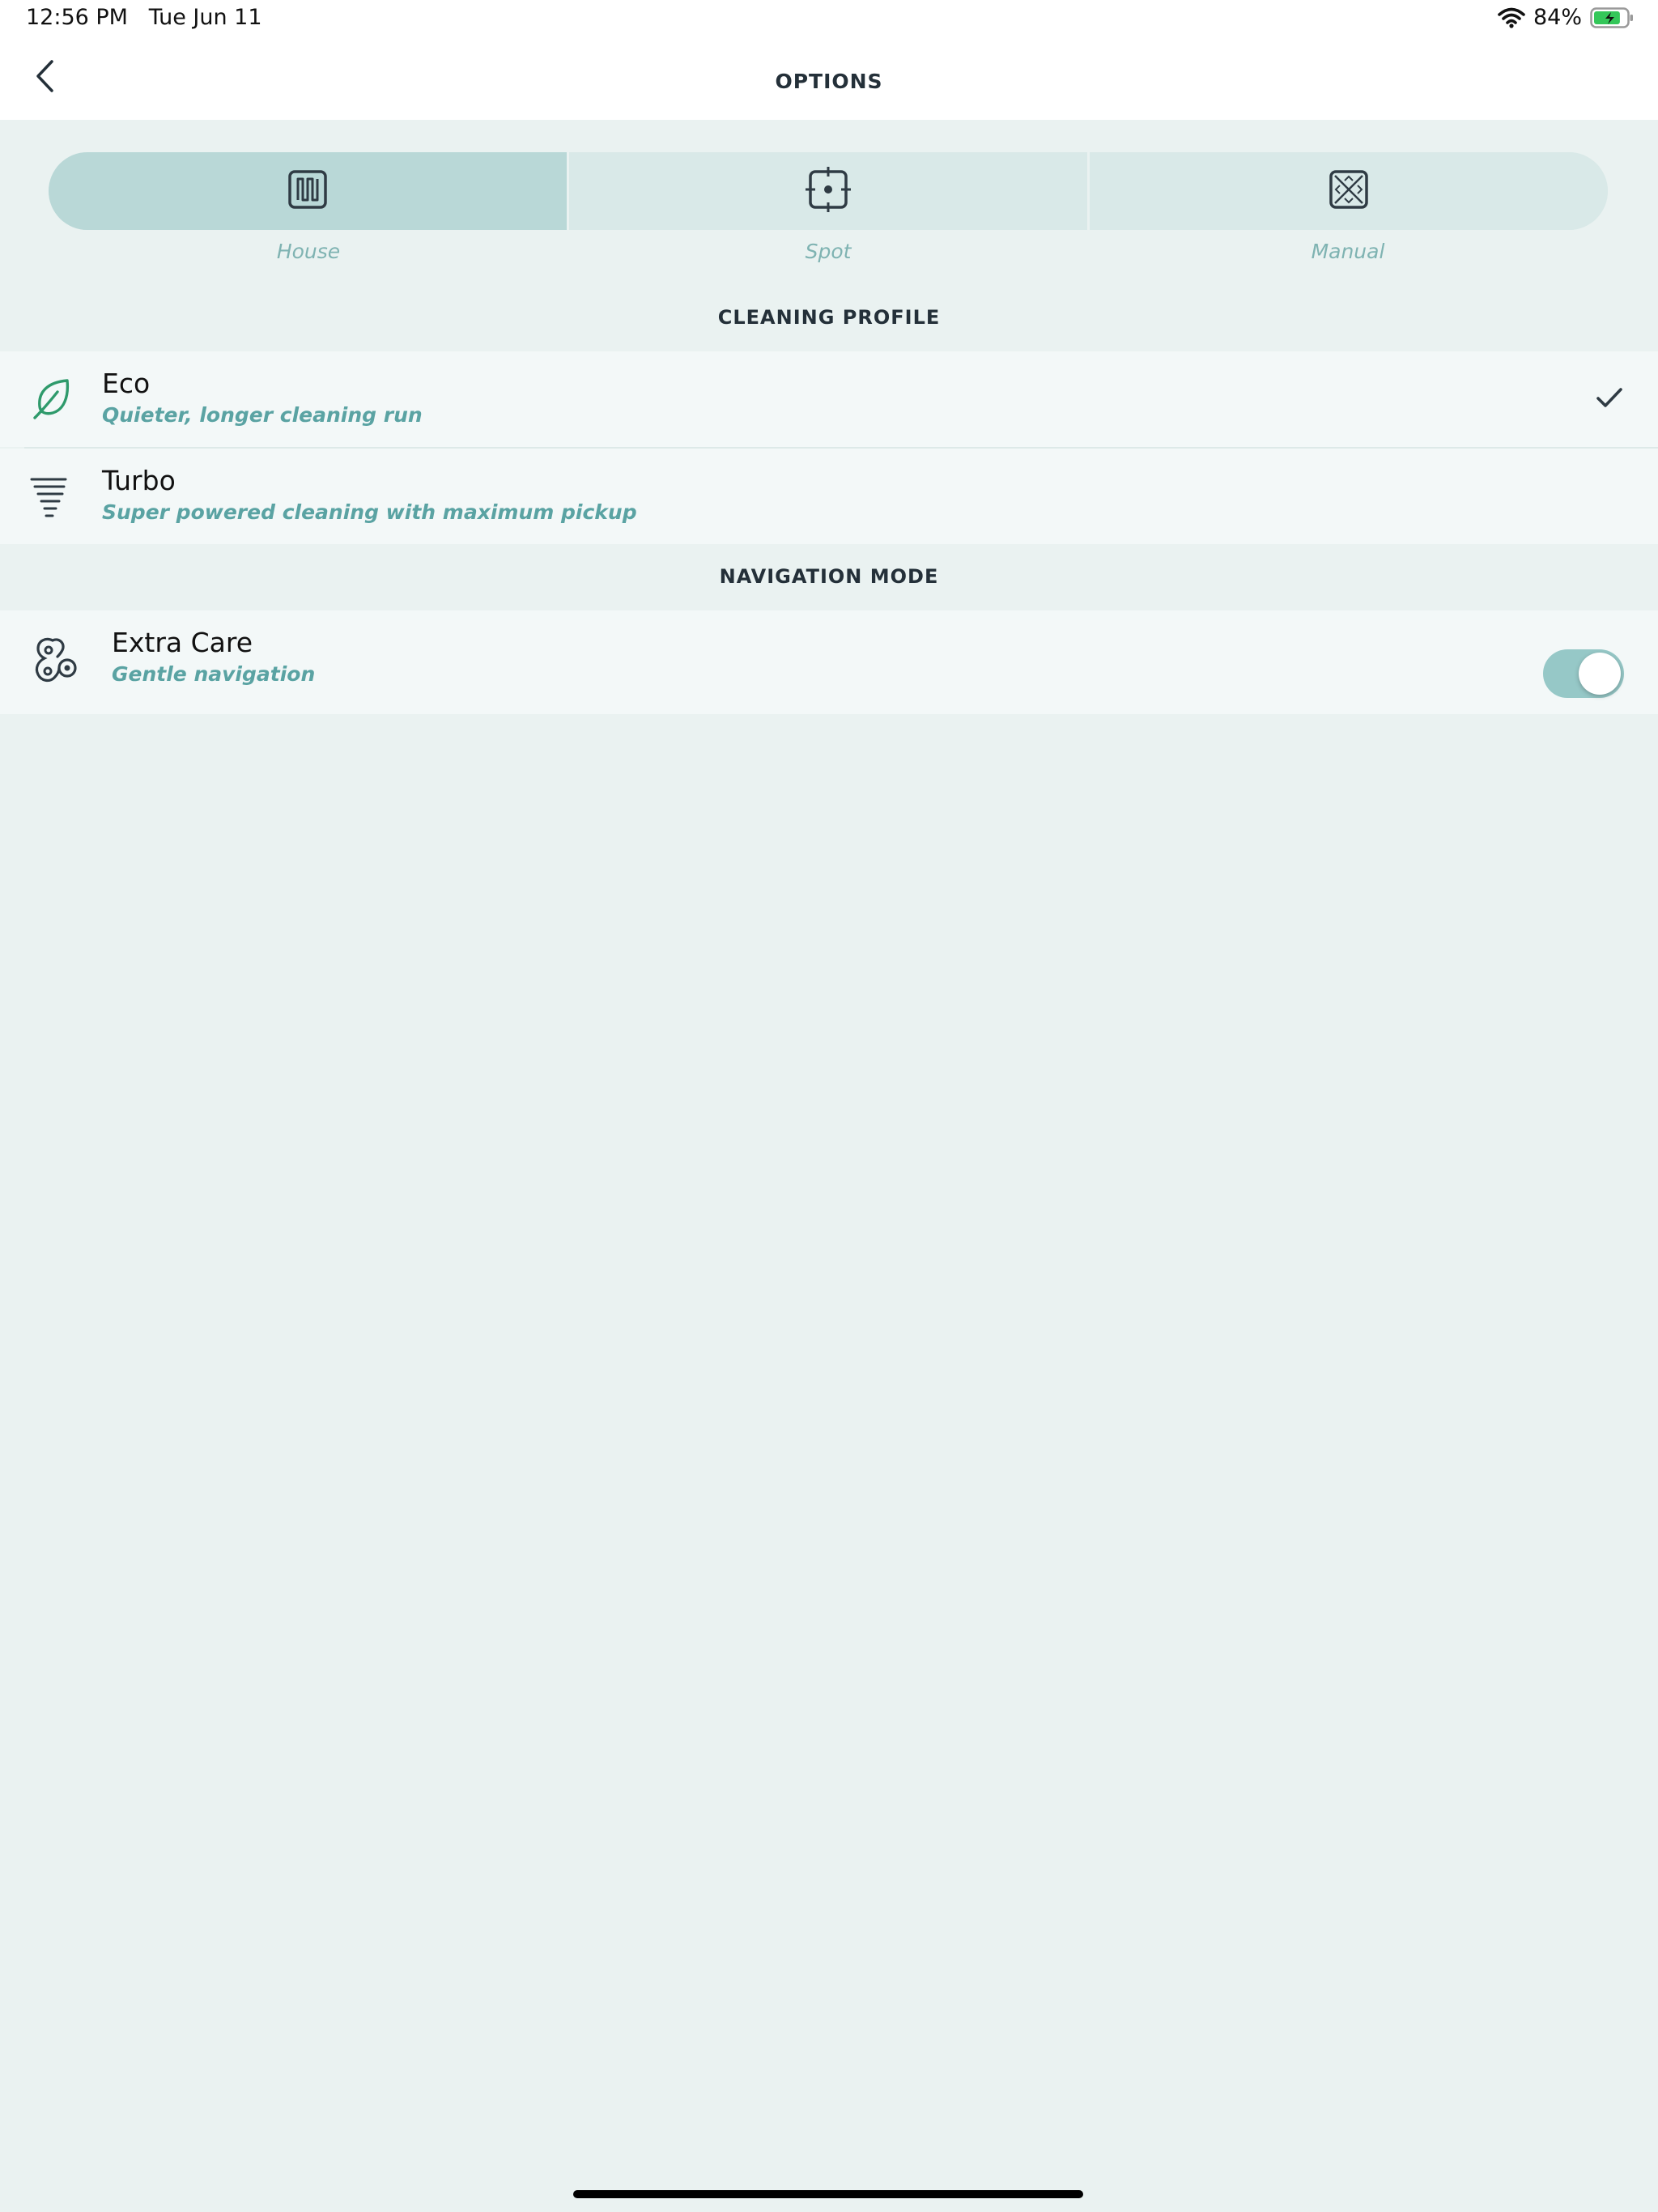 This screenshot has height=2212, width=1658. I want to click on mode-spot-segment, so click(827, 191).